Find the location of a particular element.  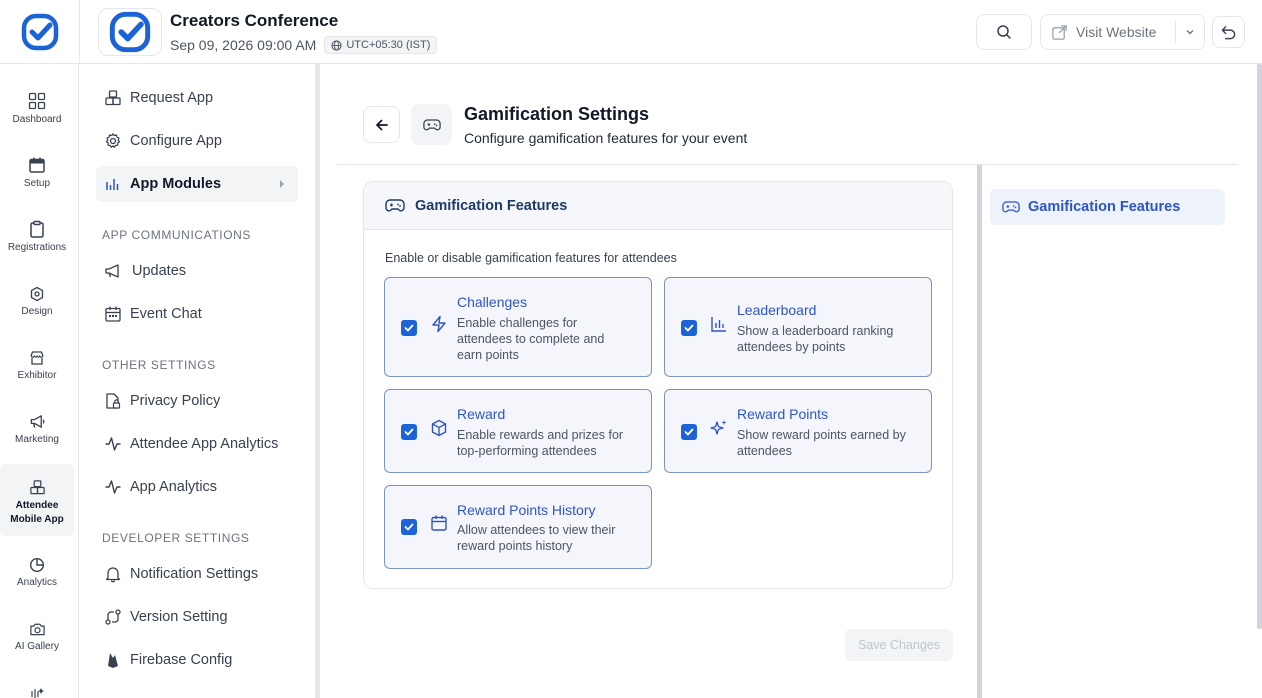

rail-label: Analytics is located at coordinates (36, 582).